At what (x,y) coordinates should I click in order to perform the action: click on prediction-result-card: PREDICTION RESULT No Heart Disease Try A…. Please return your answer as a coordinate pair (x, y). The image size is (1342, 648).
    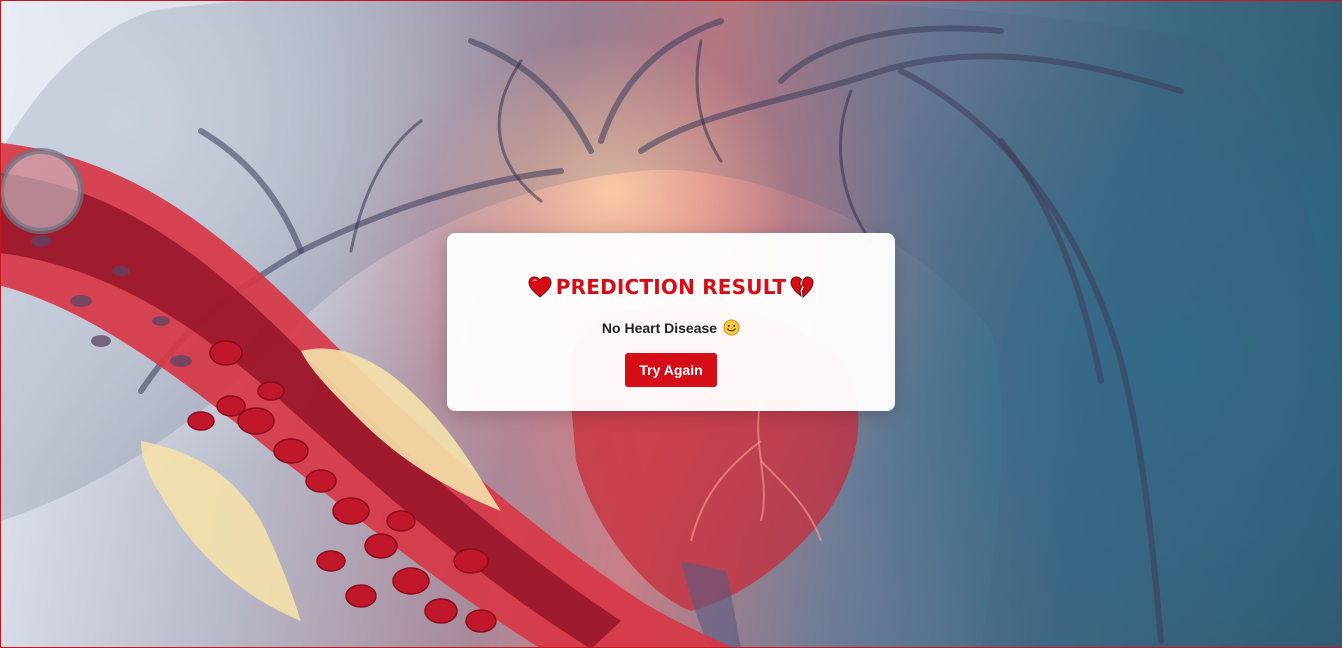
    Looking at the image, I should click on (671, 322).